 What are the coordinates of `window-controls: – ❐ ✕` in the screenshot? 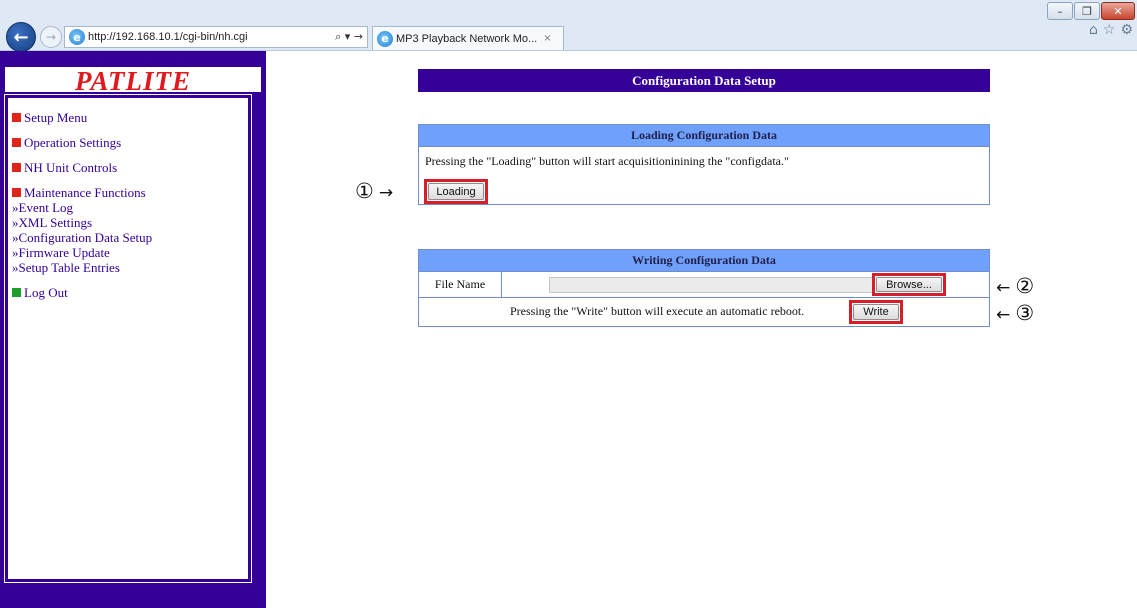 It's located at (1091, 11).